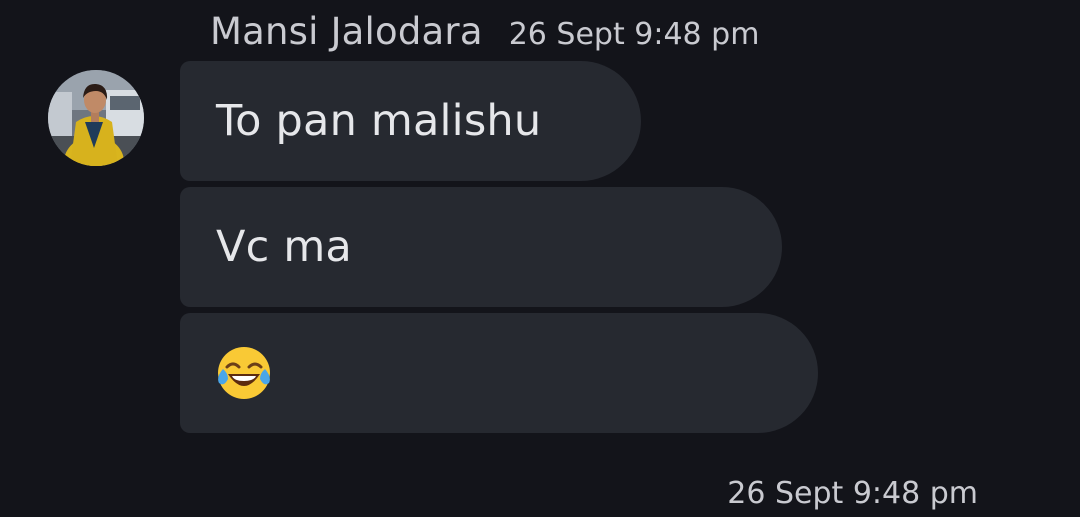  What do you see at coordinates (284, 247) in the screenshot?
I see `message-text: Vc ma` at bounding box center [284, 247].